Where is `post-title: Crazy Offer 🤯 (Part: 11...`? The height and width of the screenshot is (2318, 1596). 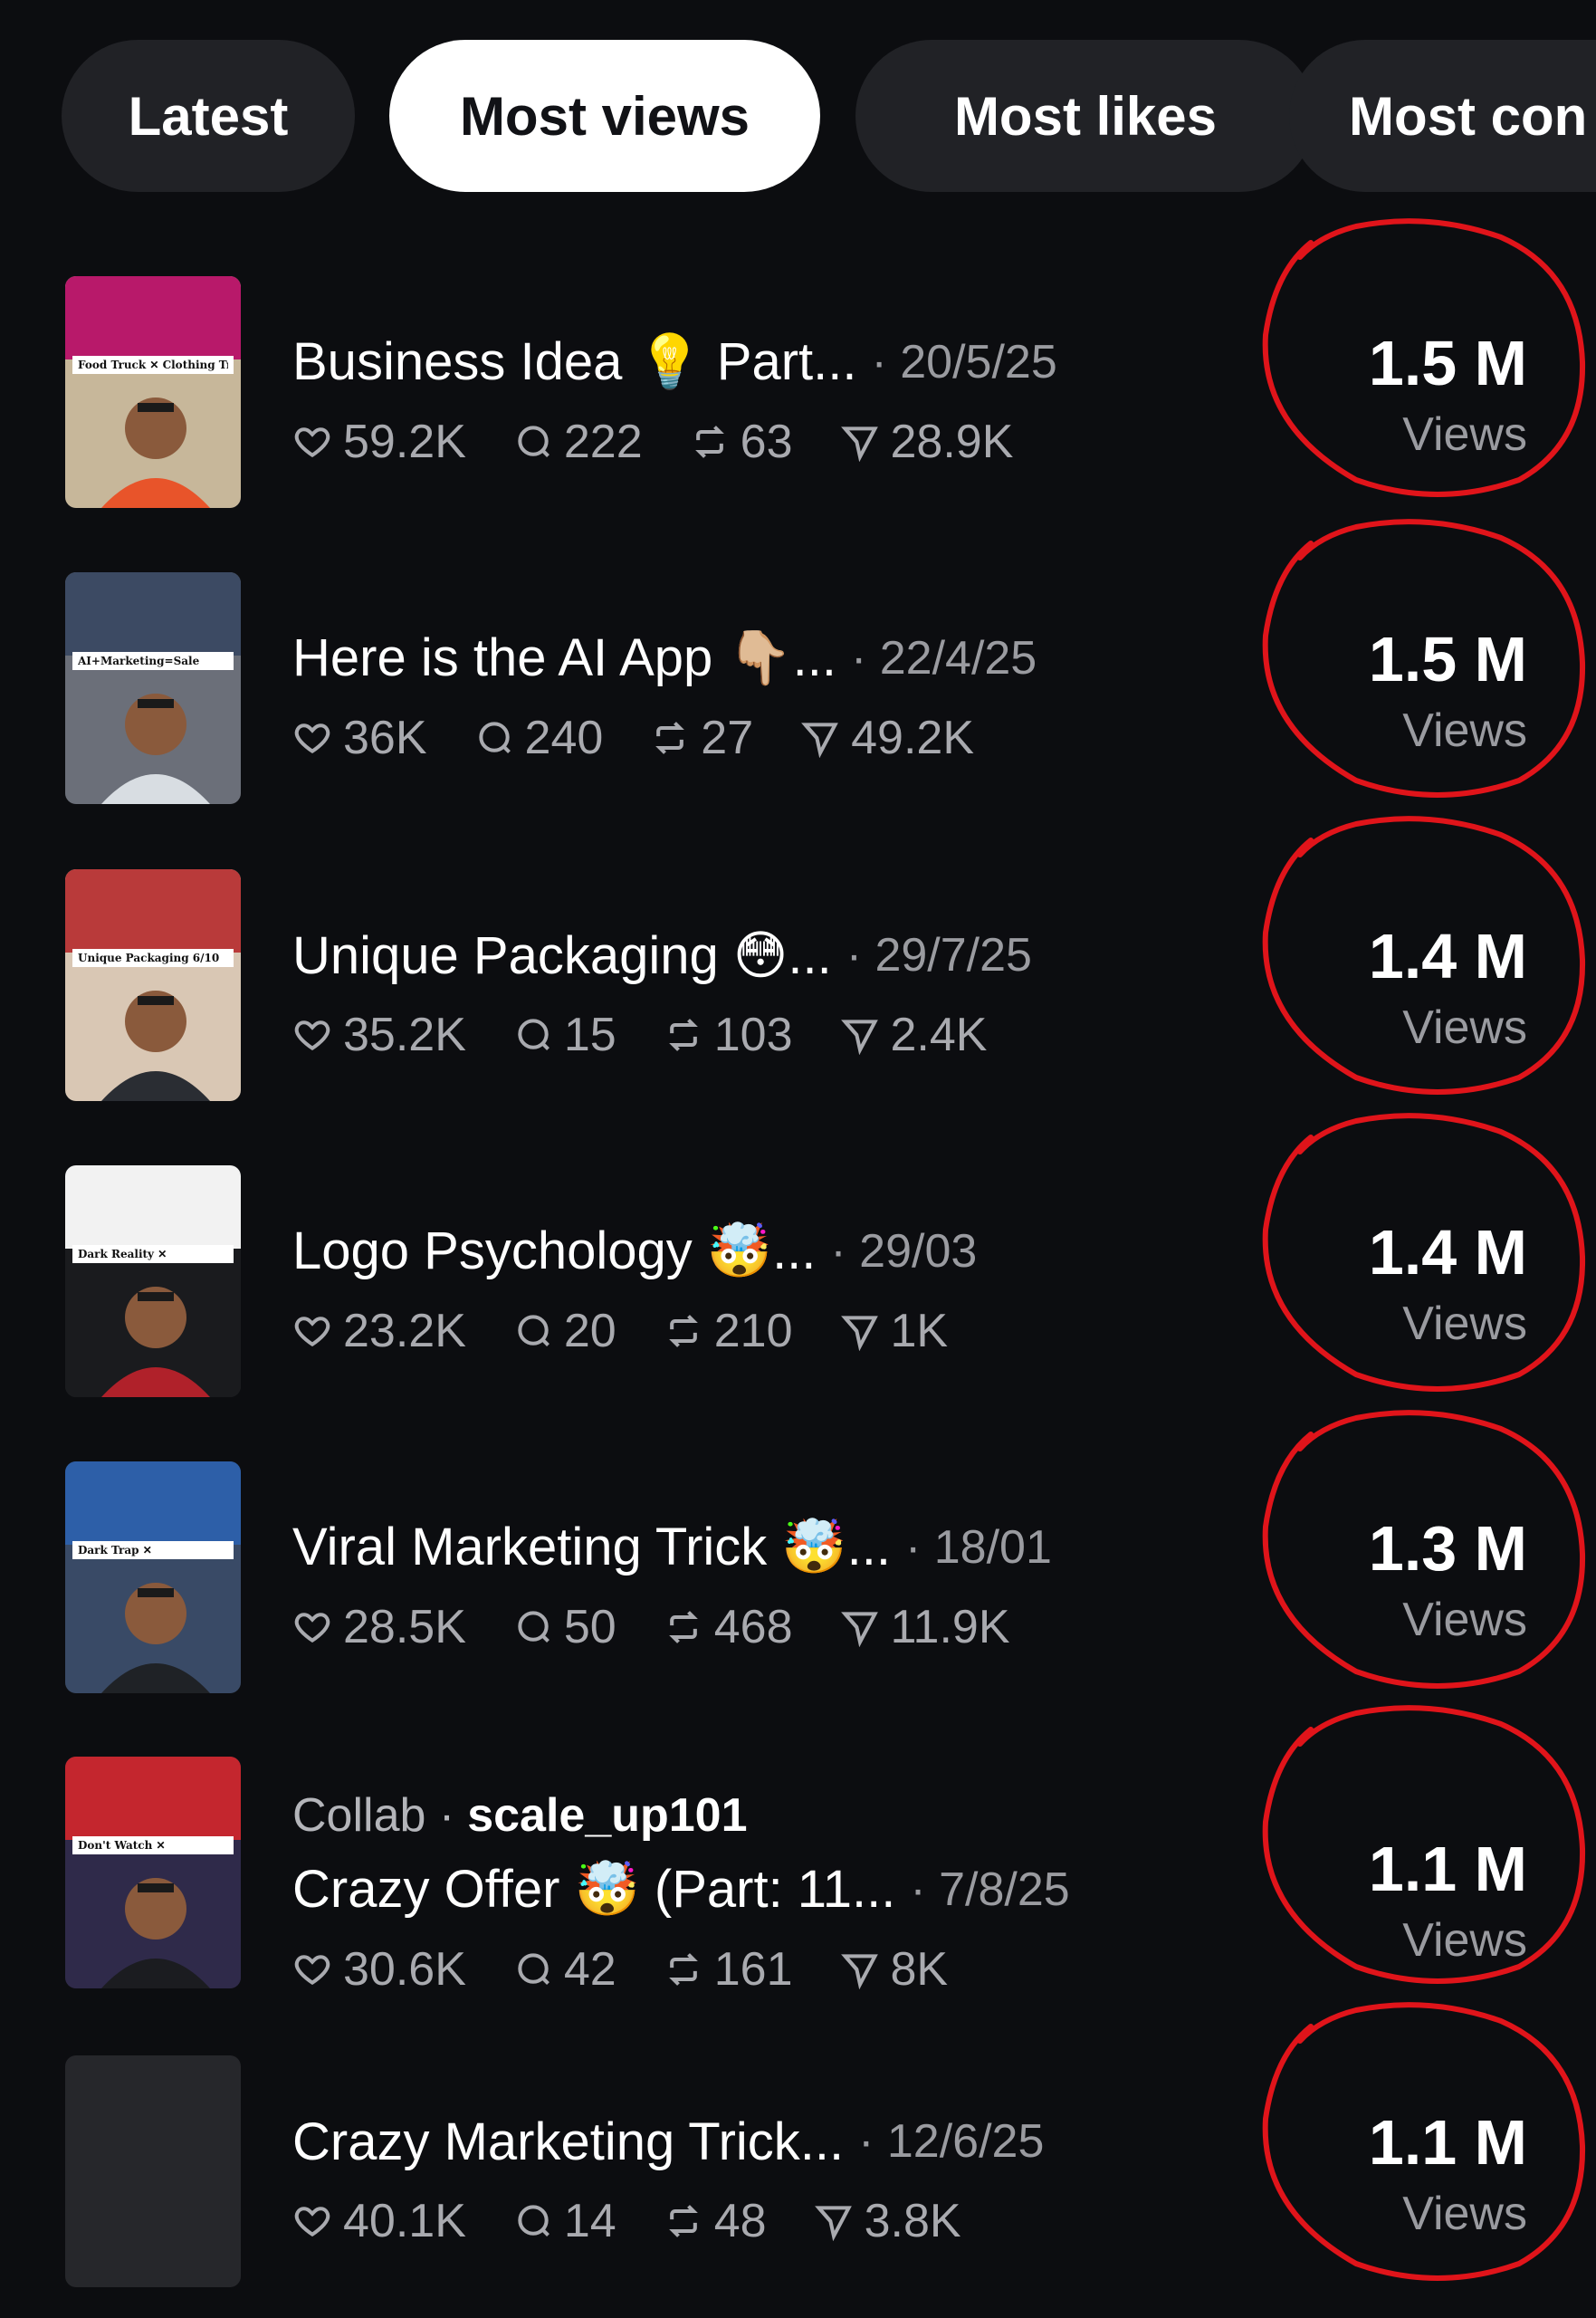 post-title: Crazy Offer 🤯 (Part: 11... is located at coordinates (593, 1890).